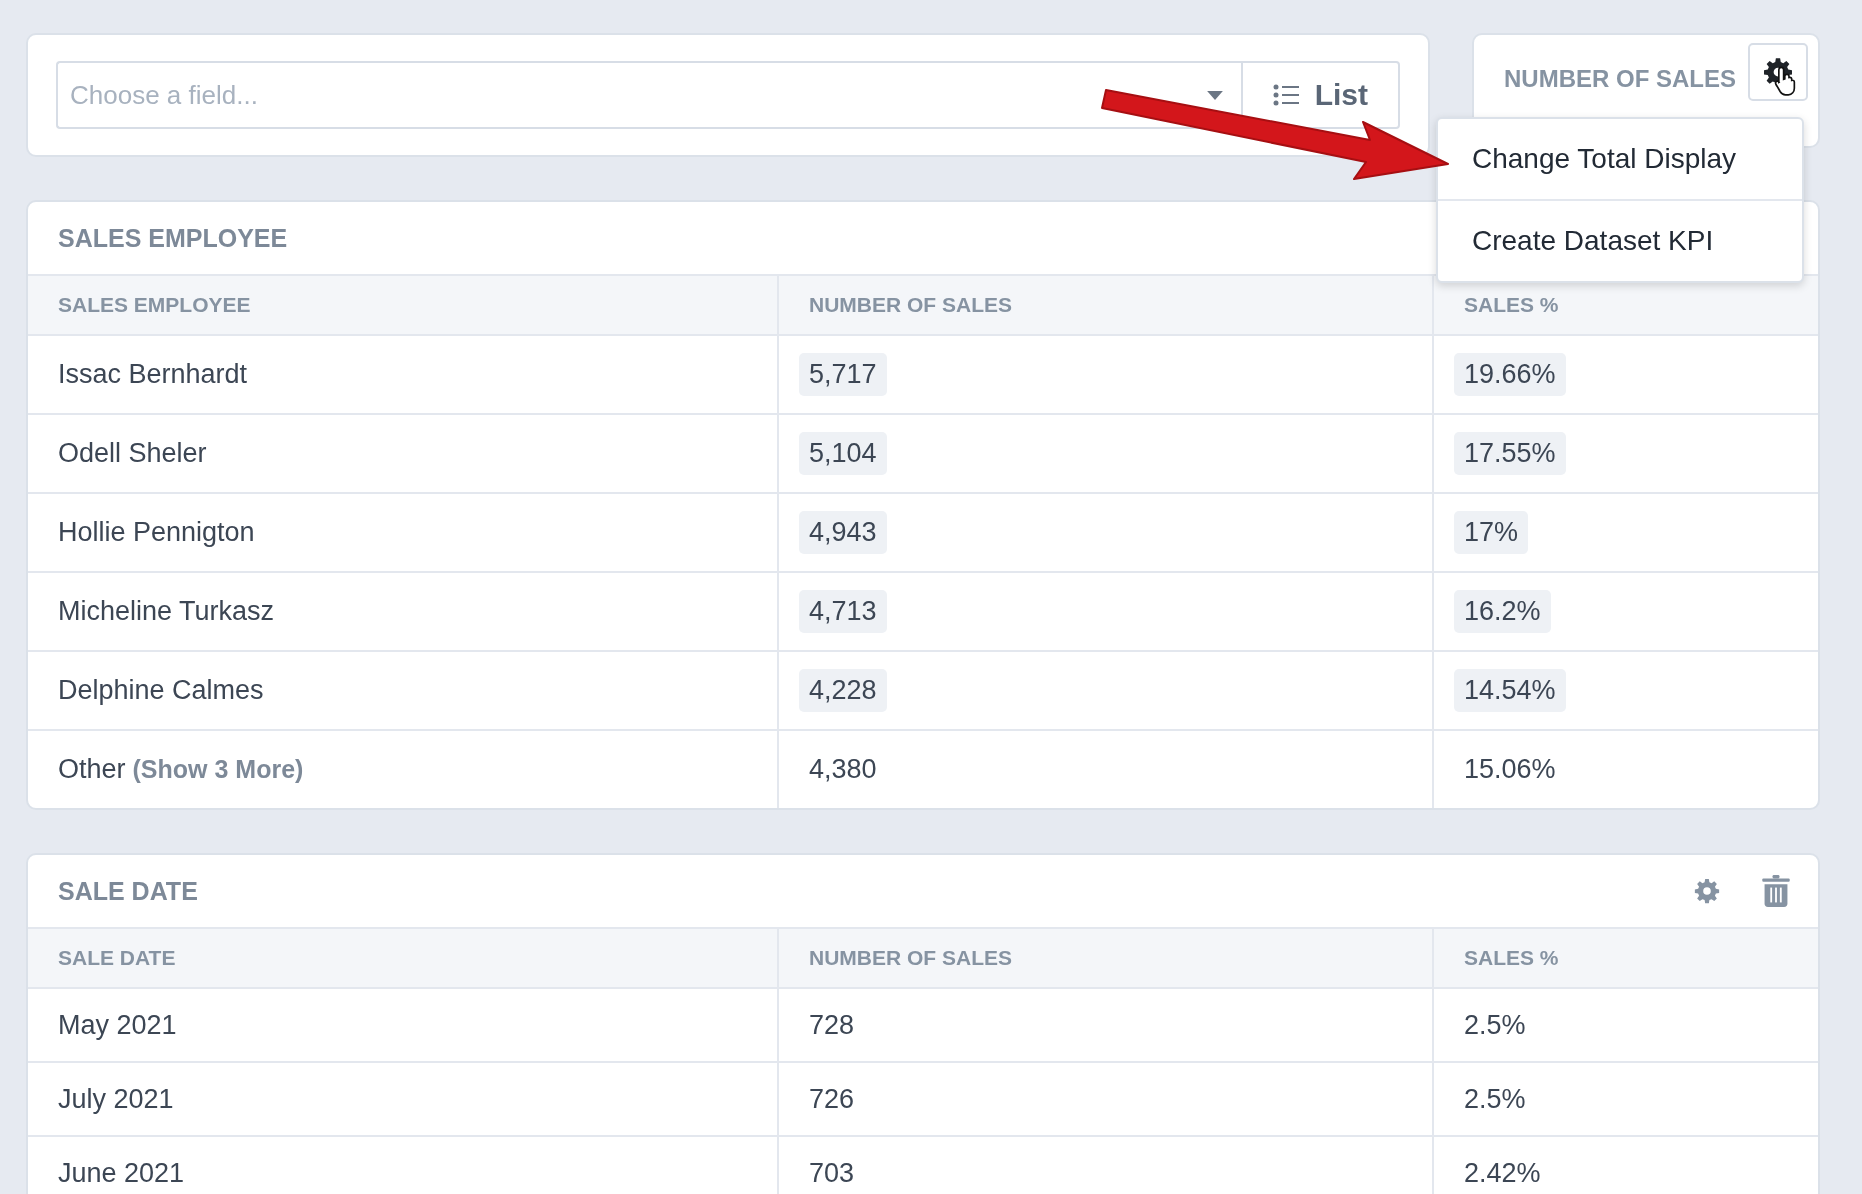 This screenshot has height=1194, width=1862. What do you see at coordinates (1502, 611) in the screenshot?
I see `value-badge: 16.2%` at bounding box center [1502, 611].